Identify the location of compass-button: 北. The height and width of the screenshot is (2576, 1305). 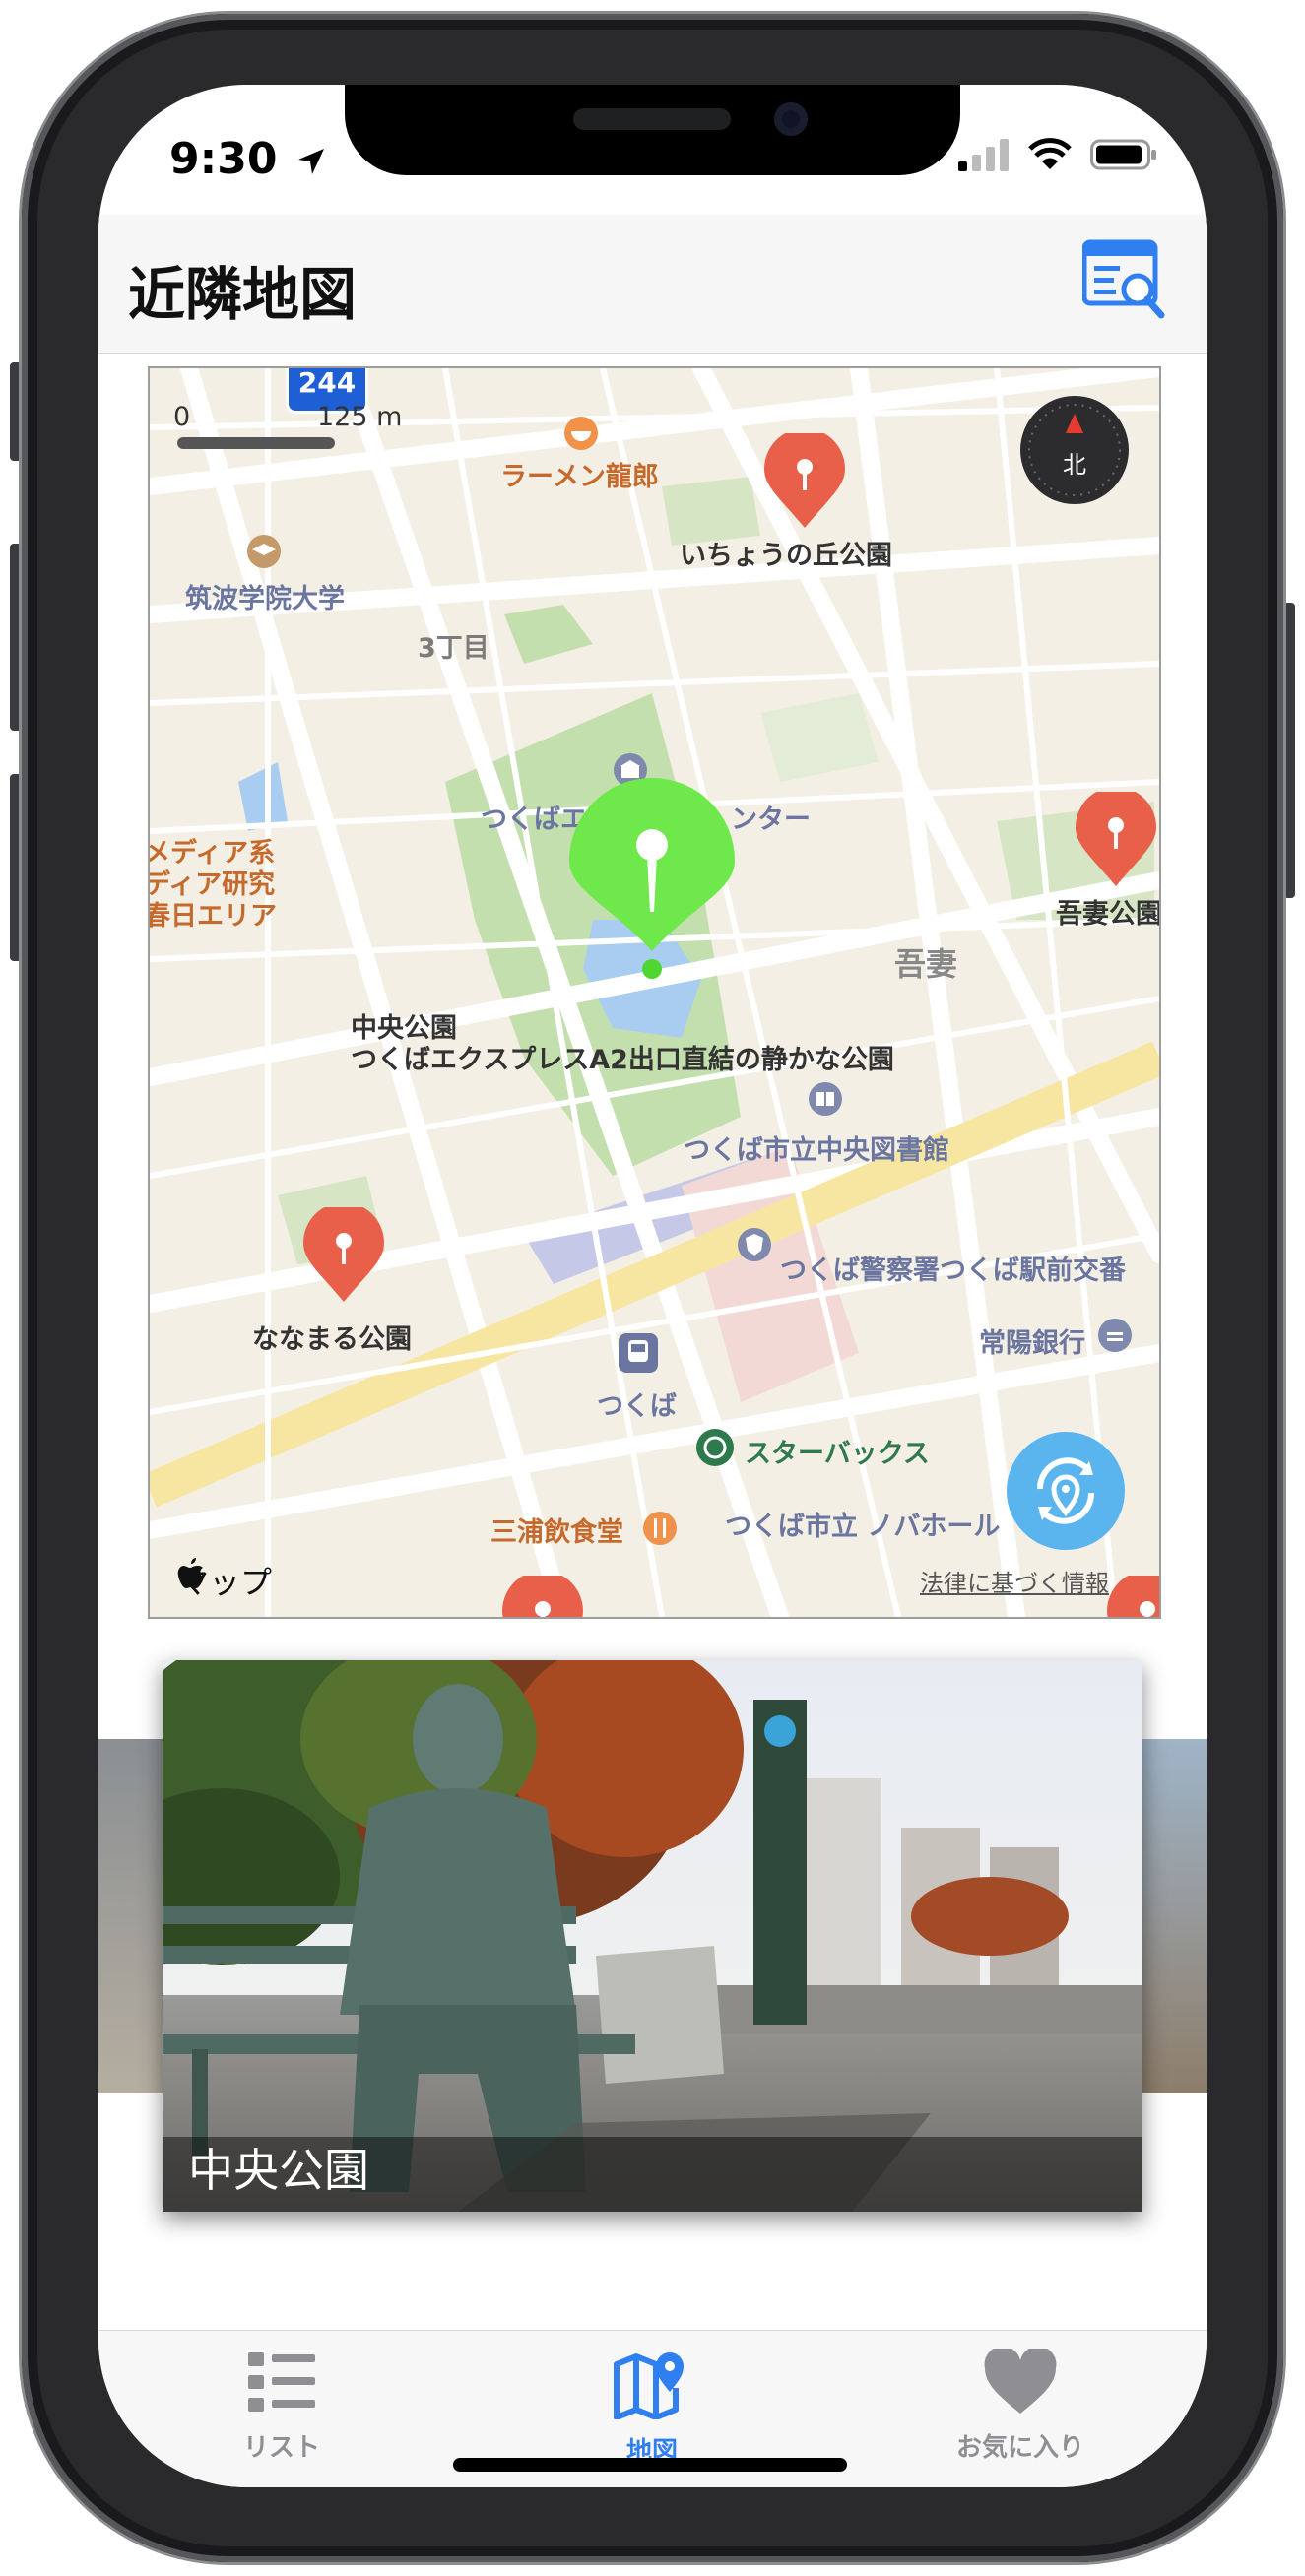
(1074, 450).